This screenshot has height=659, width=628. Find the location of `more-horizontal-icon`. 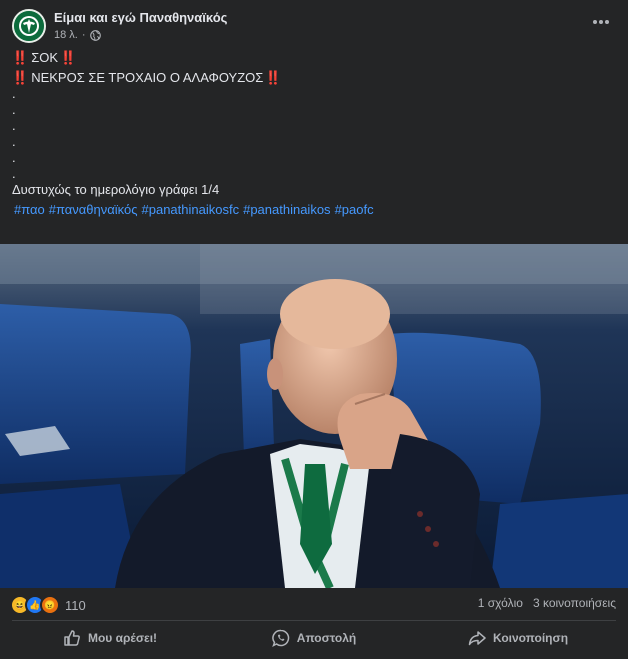

more-horizontal-icon is located at coordinates (602, 21).